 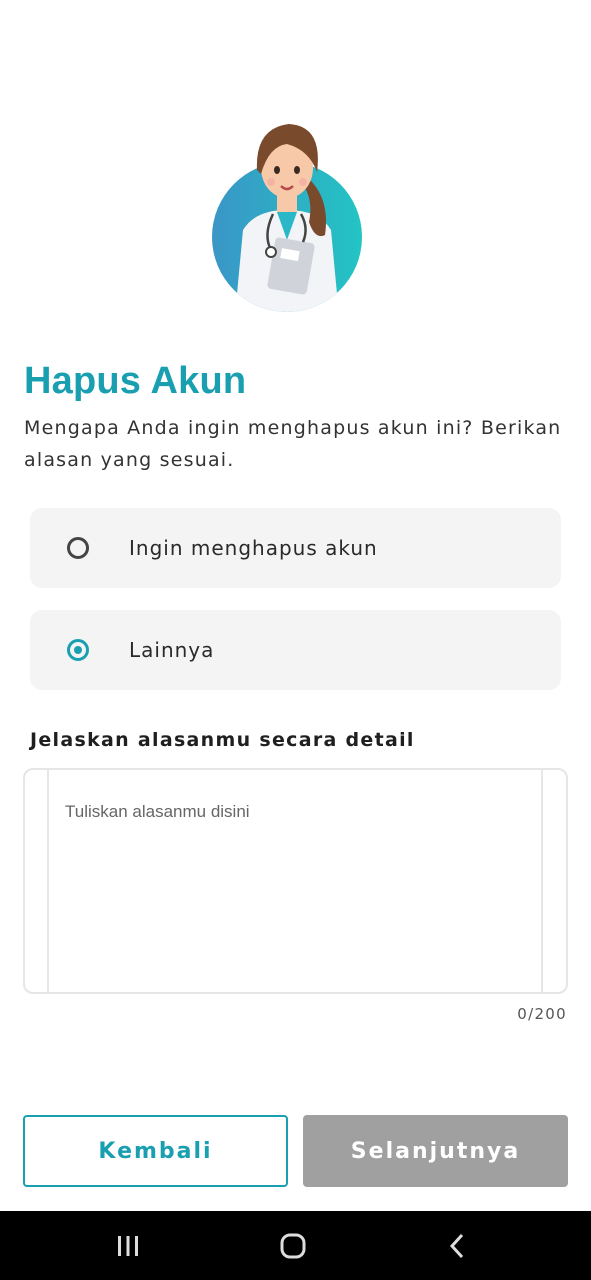 What do you see at coordinates (172, 650) in the screenshot?
I see `option-label: Lainnya` at bounding box center [172, 650].